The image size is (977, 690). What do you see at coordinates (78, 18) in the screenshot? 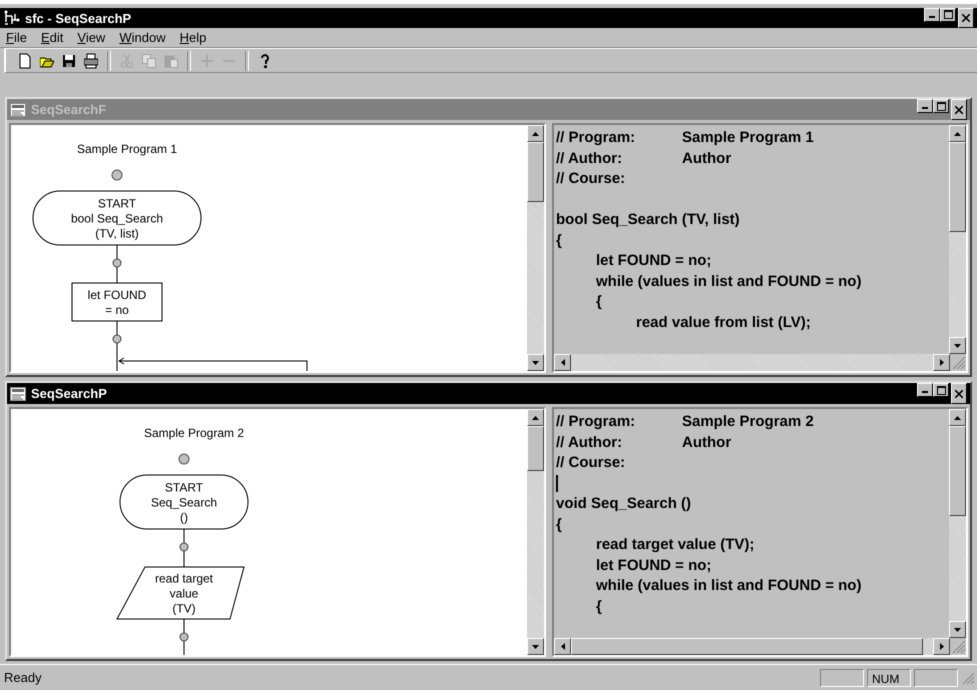
I see `window-title: sfc - SeqSearchP` at bounding box center [78, 18].